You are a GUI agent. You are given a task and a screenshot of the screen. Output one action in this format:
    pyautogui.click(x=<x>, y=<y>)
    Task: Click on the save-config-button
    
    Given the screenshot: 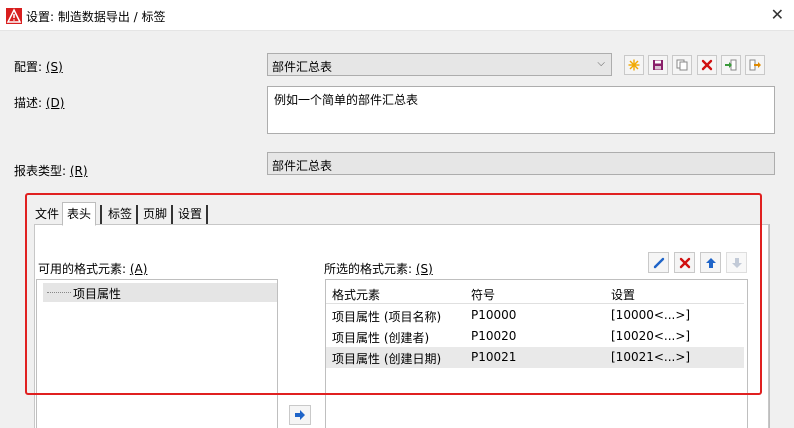 What is the action you would take?
    pyautogui.click(x=658, y=65)
    